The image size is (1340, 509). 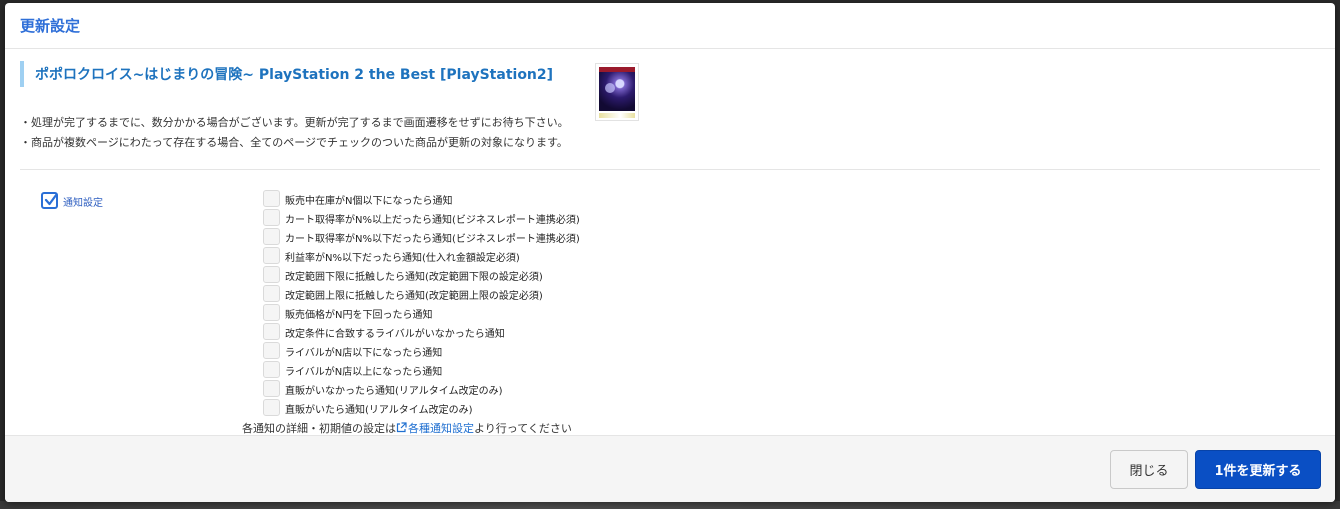 I want to click on checkbox-checked, so click(x=49, y=200).